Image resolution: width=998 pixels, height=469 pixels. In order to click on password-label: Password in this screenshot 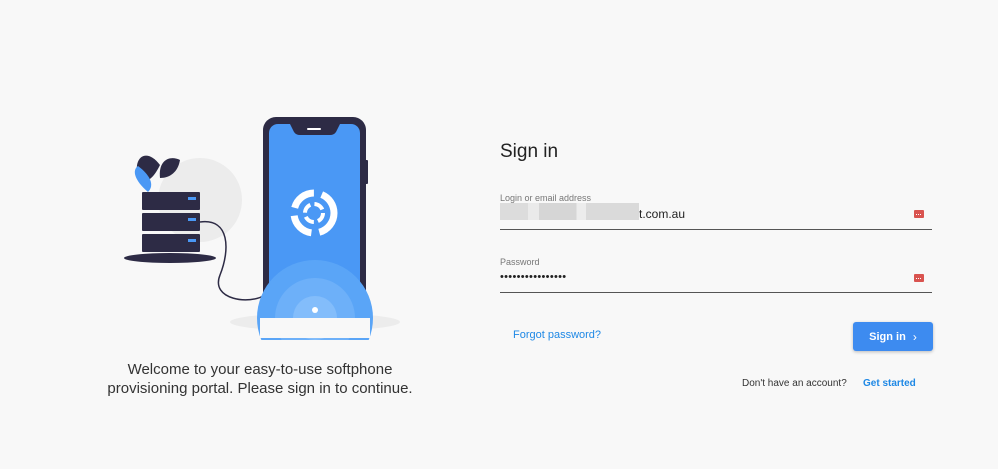, I will do `click(520, 262)`.